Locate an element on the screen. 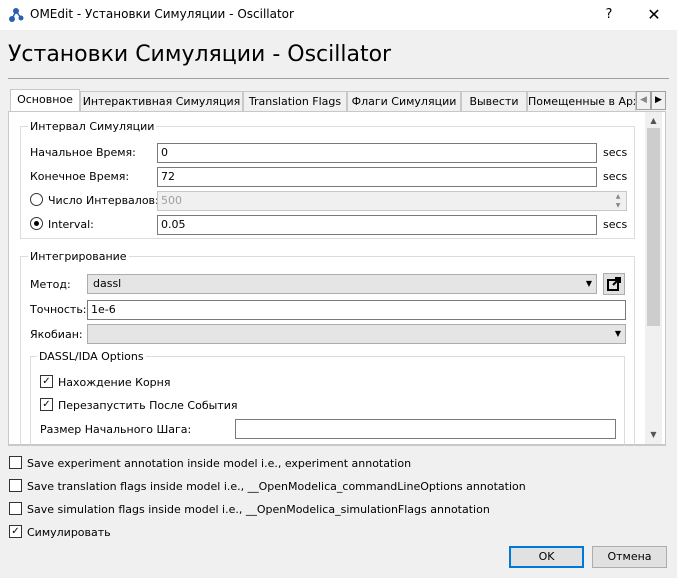  interval-unit: secs is located at coordinates (615, 224).